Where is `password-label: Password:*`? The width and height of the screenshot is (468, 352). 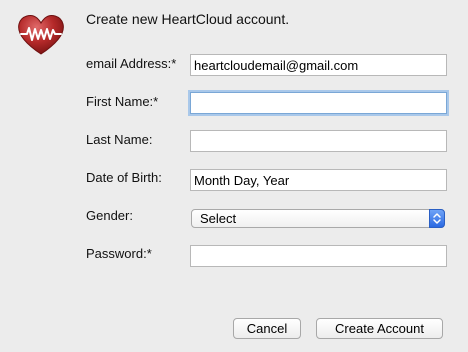
password-label: Password:* is located at coordinates (119, 253).